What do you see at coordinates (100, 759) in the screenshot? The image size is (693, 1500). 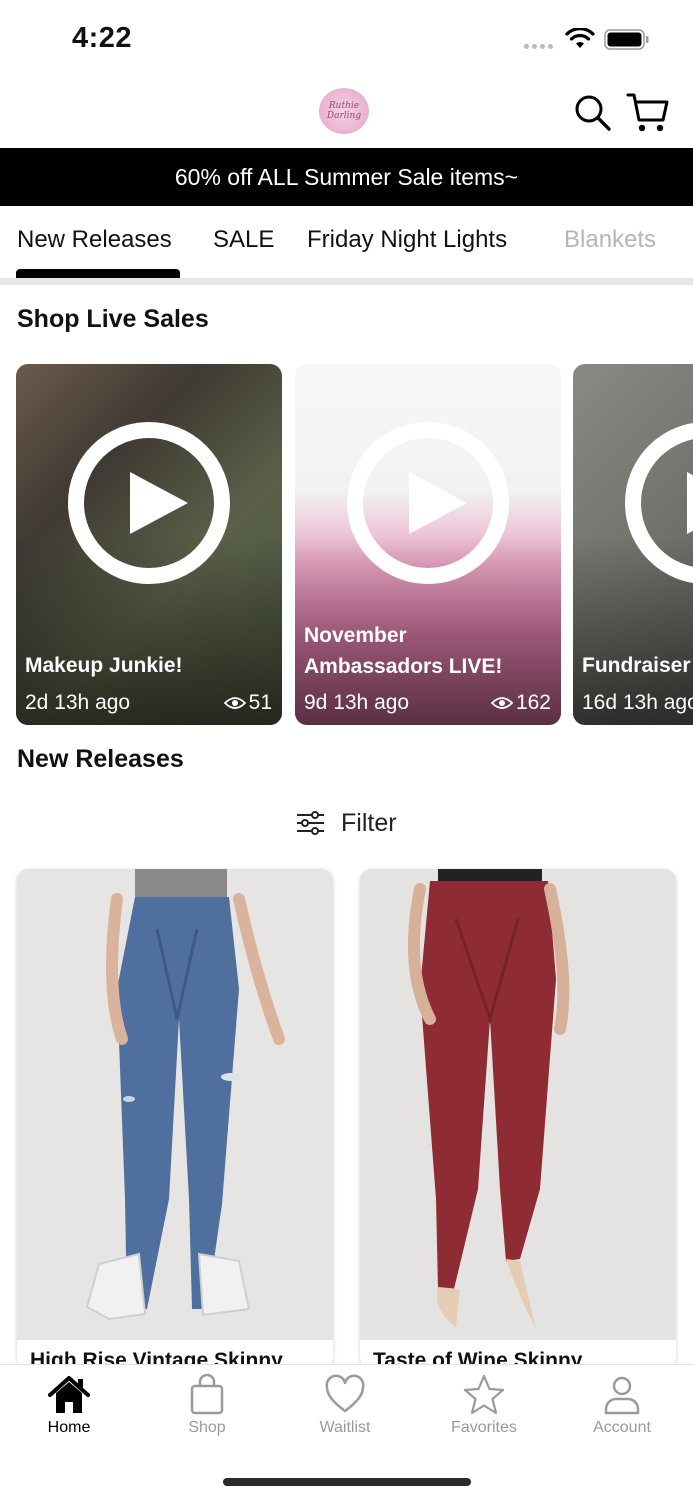 I see `new-releases-heading: New Releases` at bounding box center [100, 759].